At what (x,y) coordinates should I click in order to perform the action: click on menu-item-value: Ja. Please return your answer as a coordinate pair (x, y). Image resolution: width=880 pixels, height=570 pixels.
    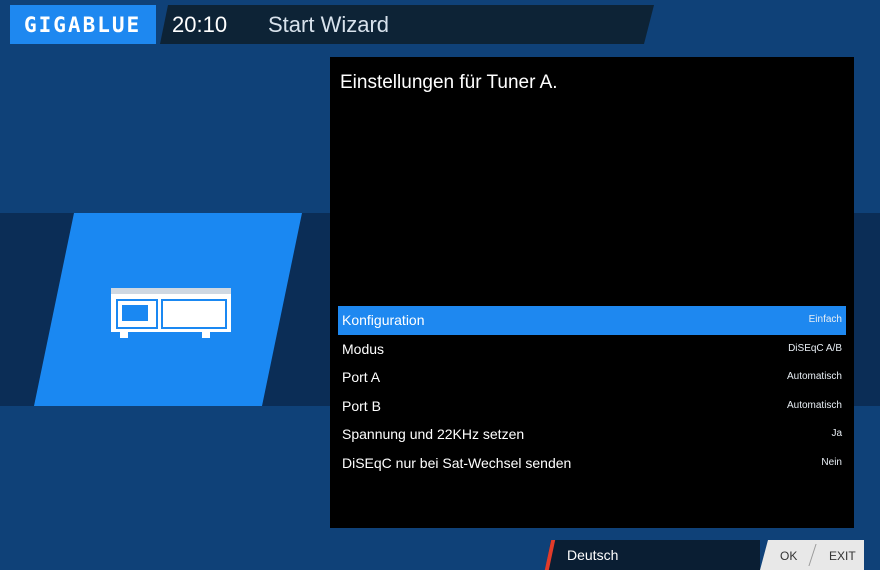
    Looking at the image, I should click on (836, 433).